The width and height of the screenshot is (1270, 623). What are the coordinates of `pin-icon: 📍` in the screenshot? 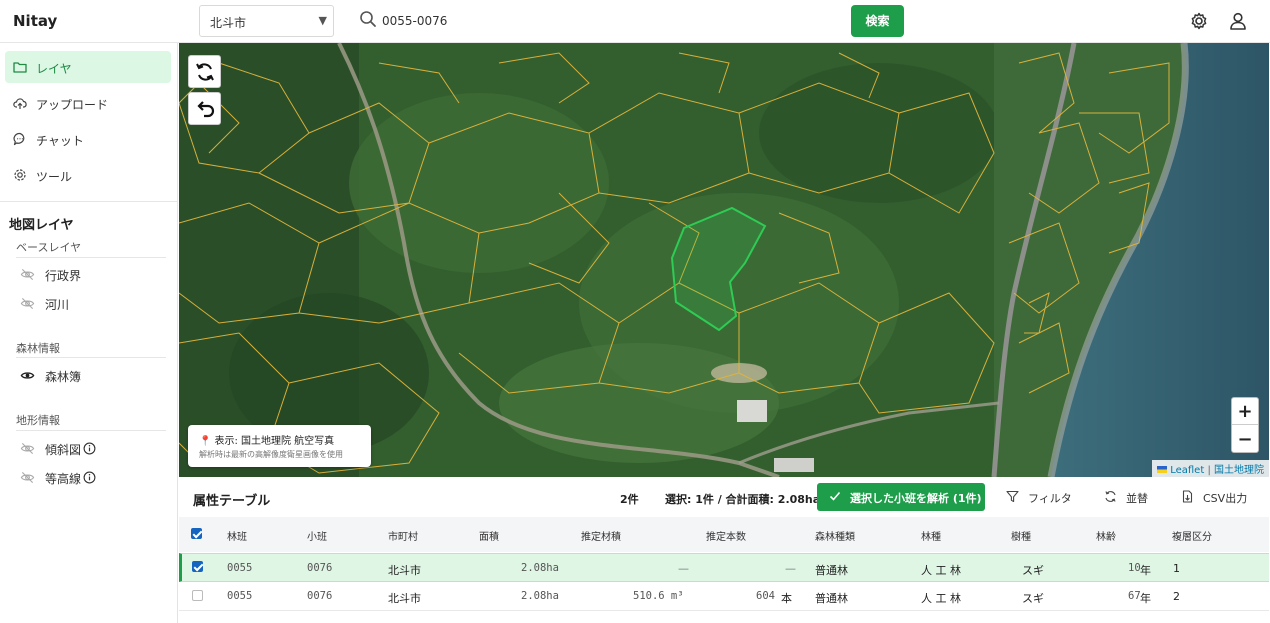 It's located at (205, 441).